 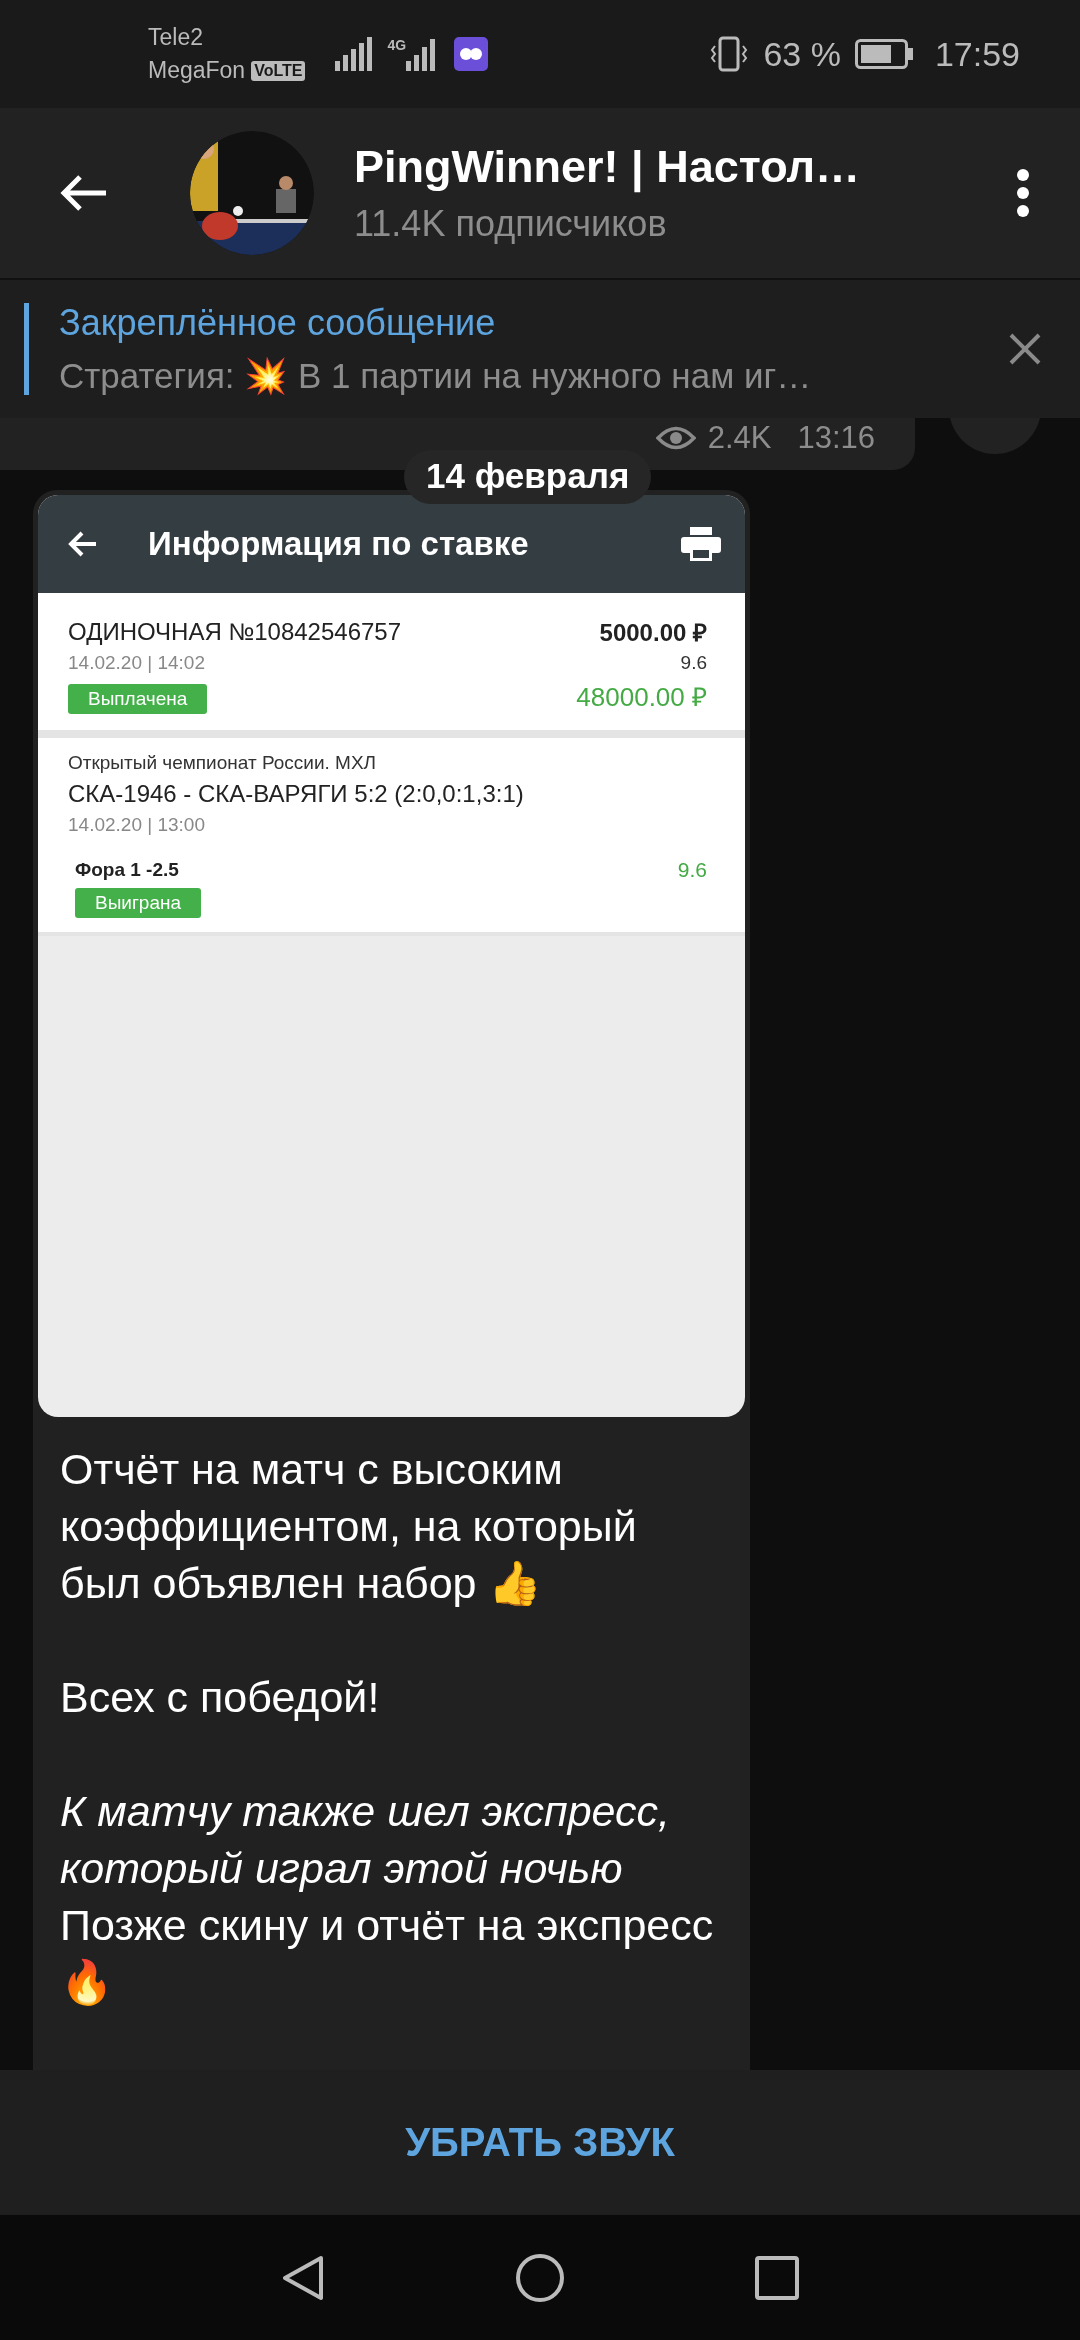 What do you see at coordinates (354, 54) in the screenshot?
I see `signal-icon` at bounding box center [354, 54].